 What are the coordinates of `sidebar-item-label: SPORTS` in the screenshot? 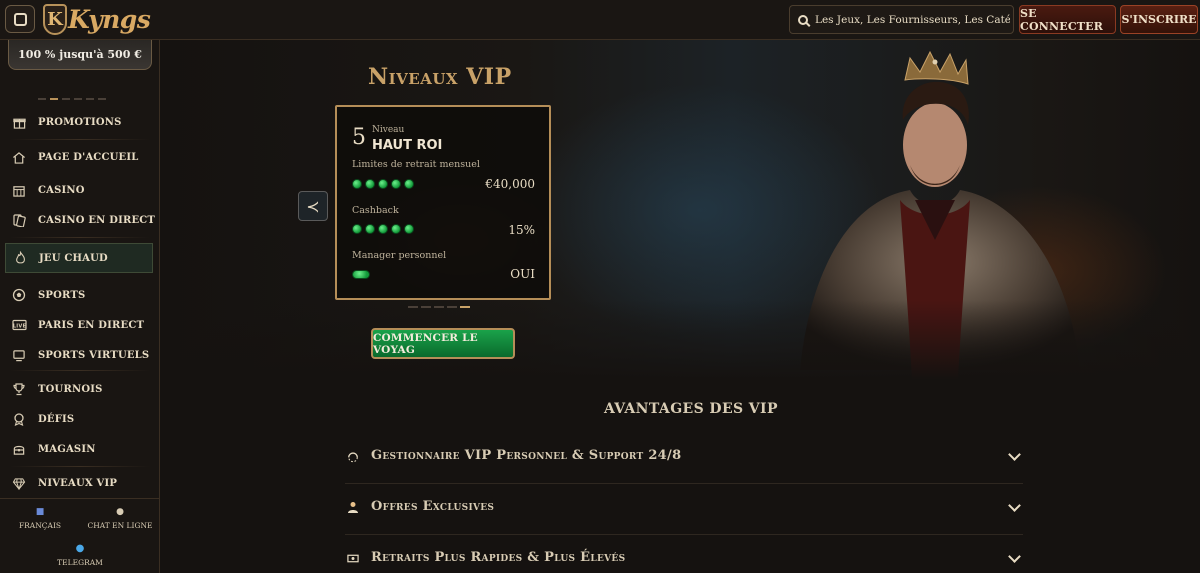 It's located at (62, 295).